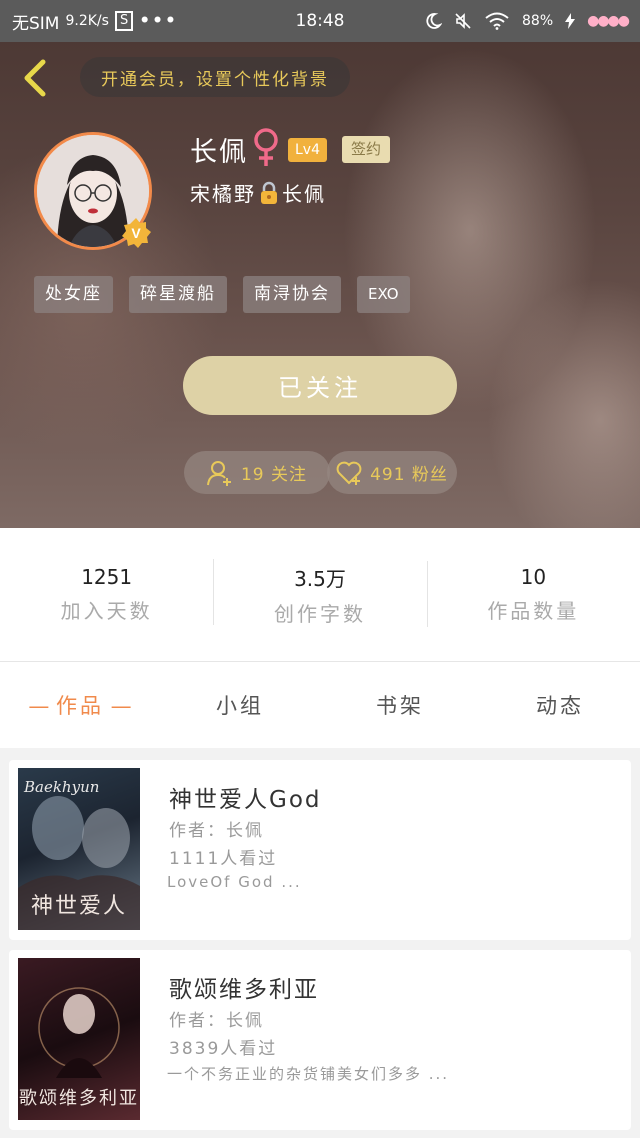 This screenshot has height=1138, width=640. I want to click on couple-left-name: 宋橘野, so click(223, 194).